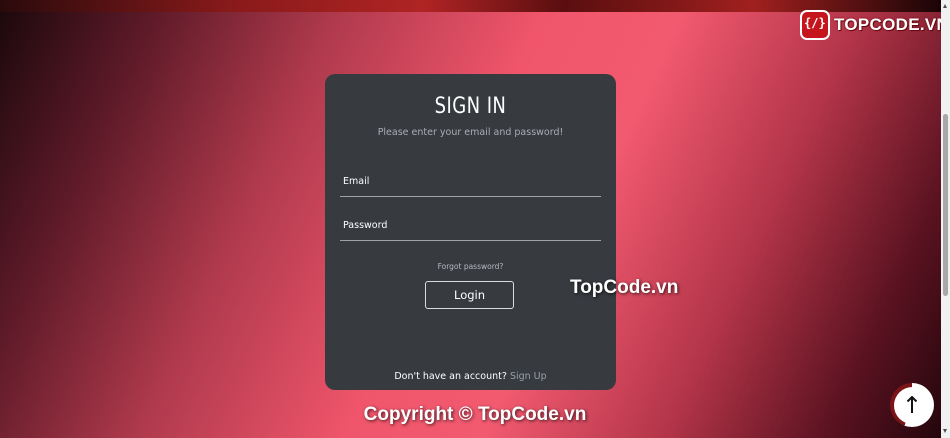  What do you see at coordinates (470, 132) in the screenshot?
I see `signin-subtitle: Please enter your email and password!` at bounding box center [470, 132].